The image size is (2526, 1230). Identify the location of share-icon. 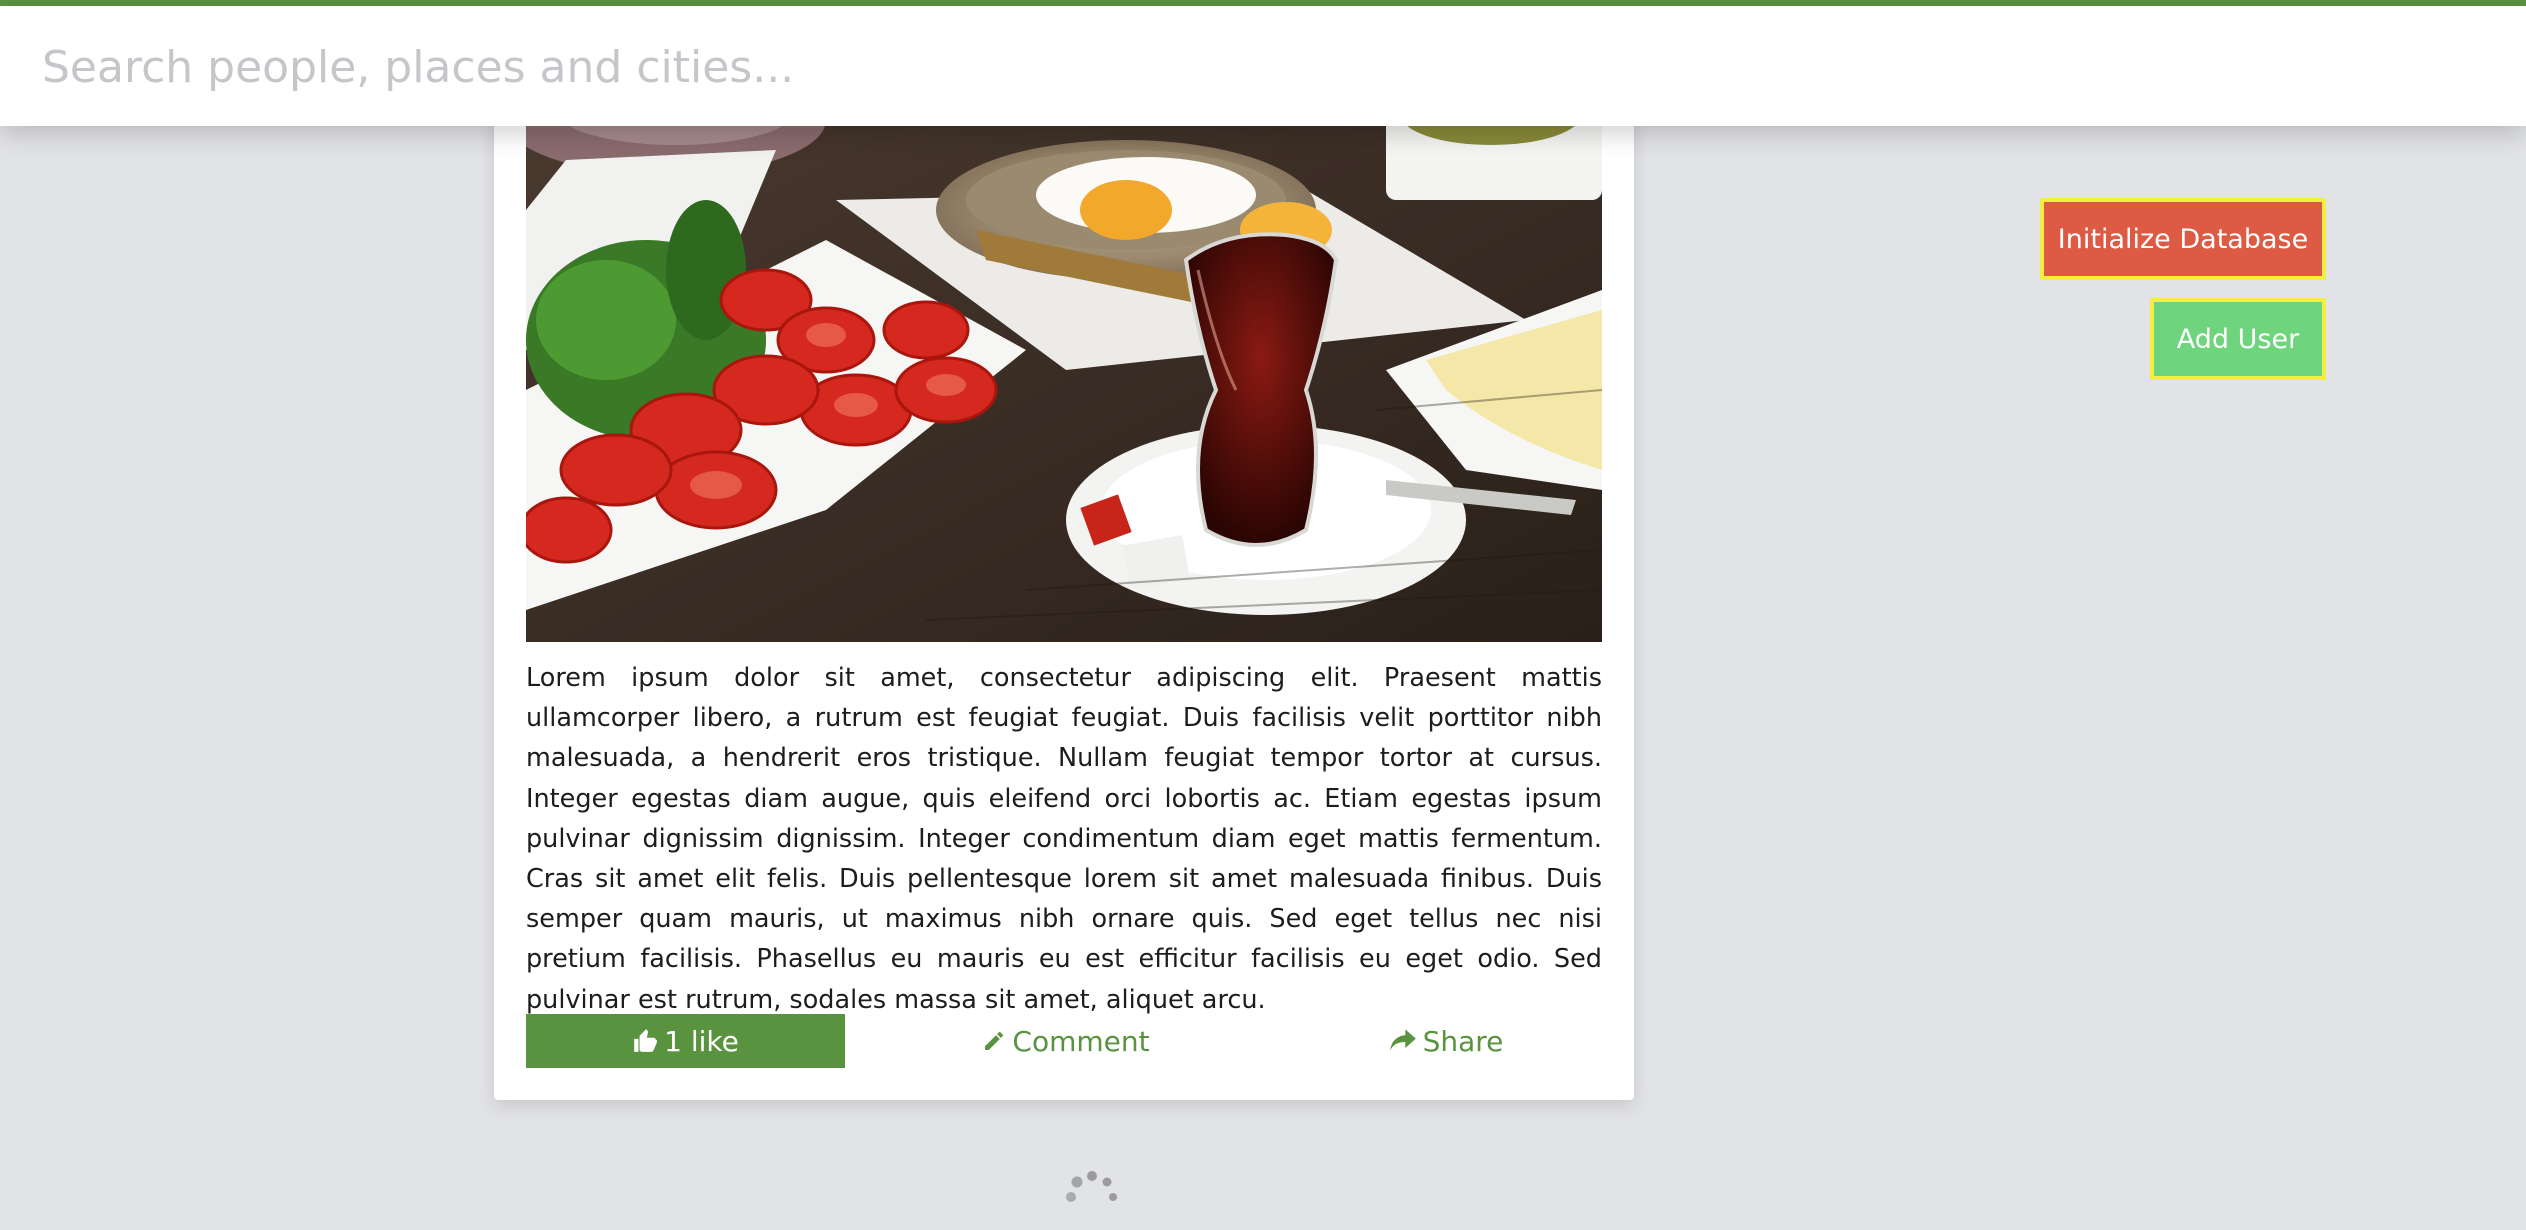
(1403, 1041).